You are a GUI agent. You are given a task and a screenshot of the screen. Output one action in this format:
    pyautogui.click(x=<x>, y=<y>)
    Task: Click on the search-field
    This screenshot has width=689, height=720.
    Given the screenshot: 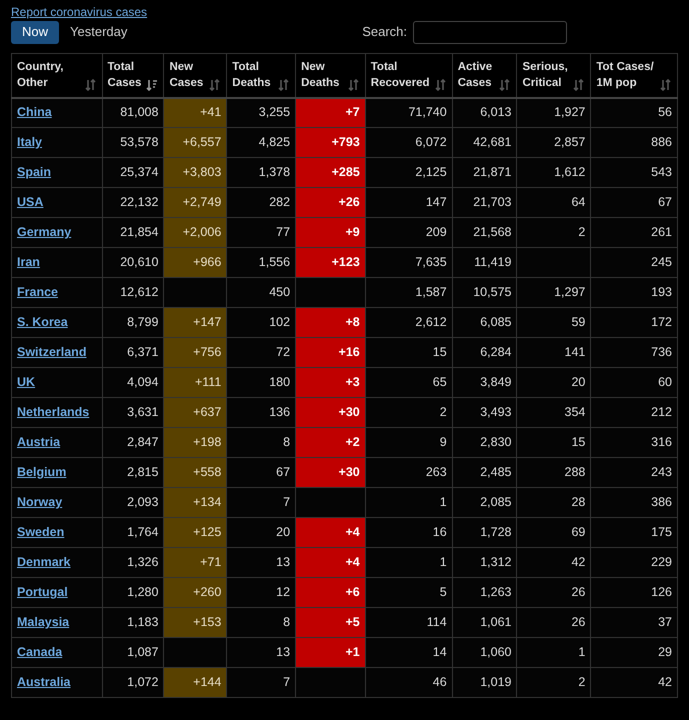 What is the action you would take?
    pyautogui.click(x=490, y=32)
    